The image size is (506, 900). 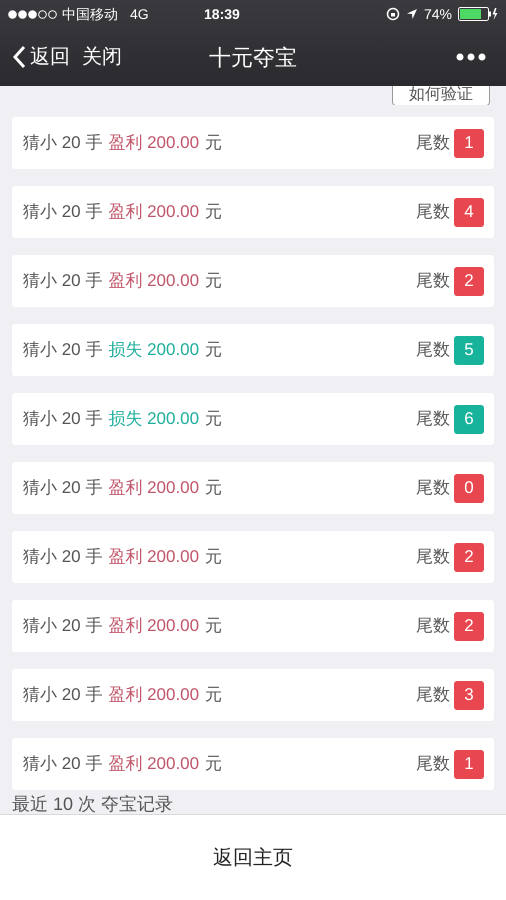 I want to click on tail-digit-badge: 4, so click(x=469, y=212).